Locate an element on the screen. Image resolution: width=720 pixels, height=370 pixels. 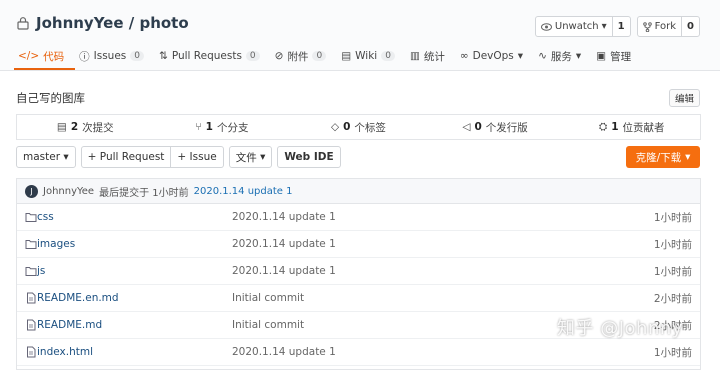
stat-tags: ◇ 0 个标签 is located at coordinates (358, 127).